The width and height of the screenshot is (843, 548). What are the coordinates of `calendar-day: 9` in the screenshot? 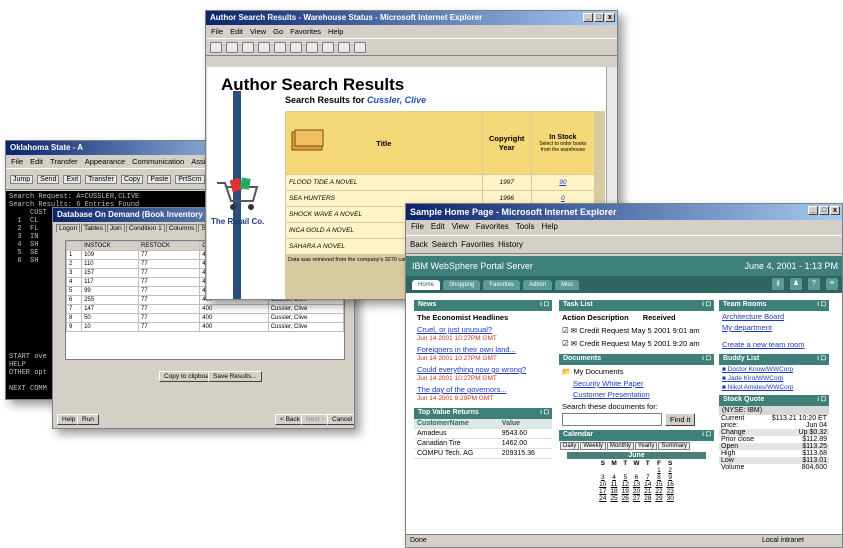 It's located at (670, 477).